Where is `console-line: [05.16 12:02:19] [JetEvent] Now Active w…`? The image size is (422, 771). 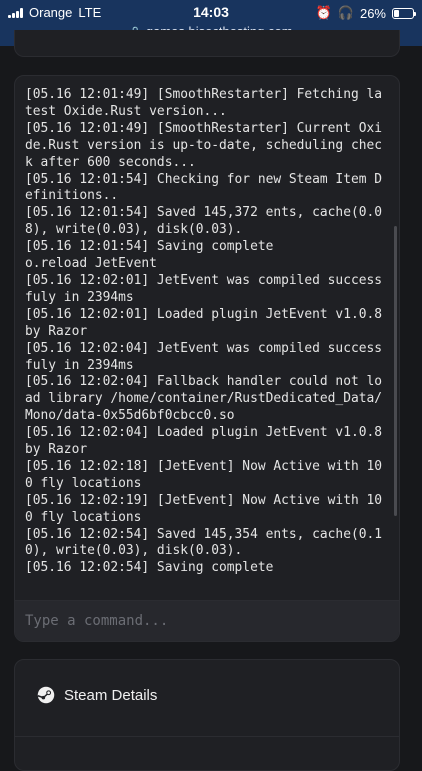 console-line: [05.16 12:02:19] [JetEvent] Now Active w… is located at coordinates (203, 508).